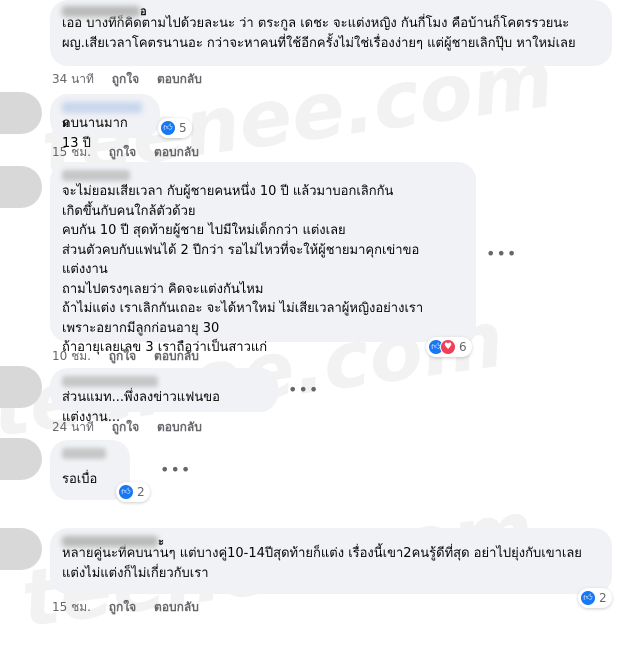 The width and height of the screenshot is (644, 645). What do you see at coordinates (73, 427) in the screenshot?
I see `comment-timestamp: 24 นาที` at bounding box center [73, 427].